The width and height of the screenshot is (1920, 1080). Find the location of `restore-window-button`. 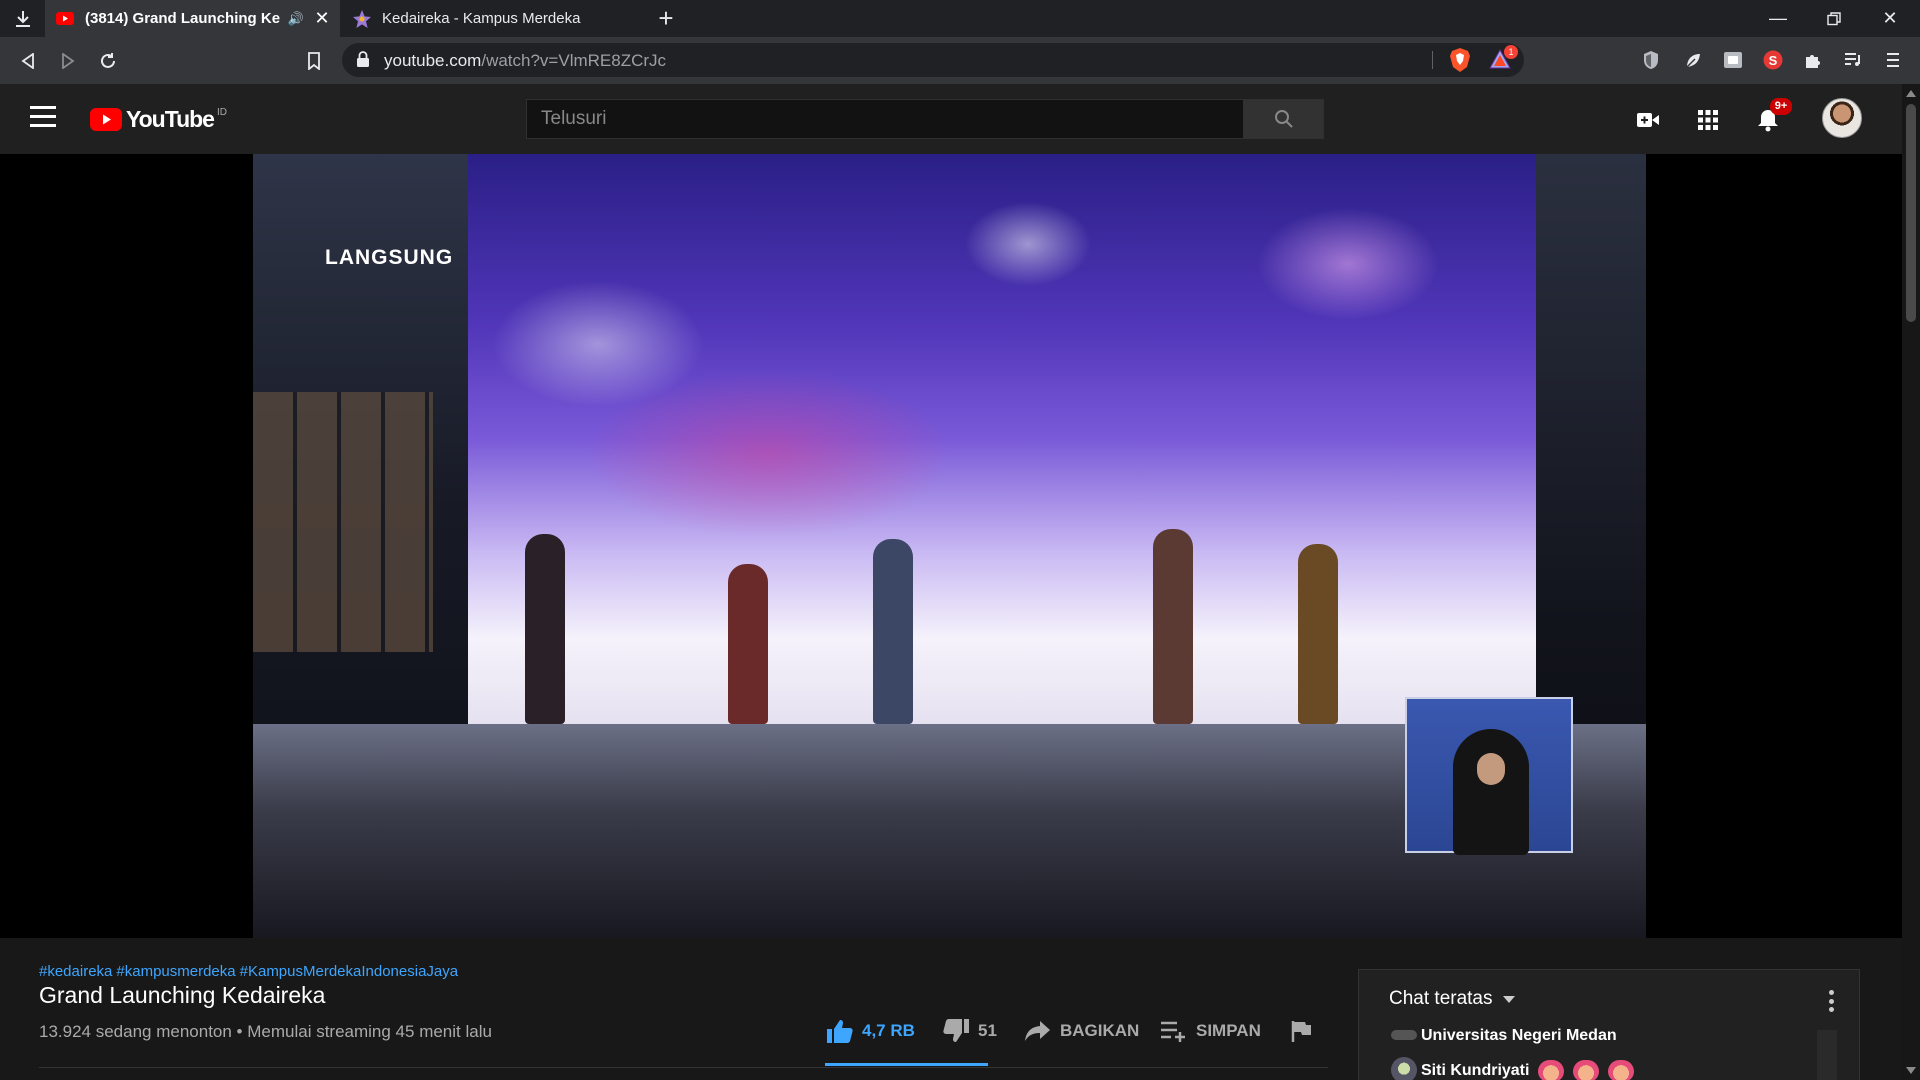

restore-window-button is located at coordinates (1834, 18).